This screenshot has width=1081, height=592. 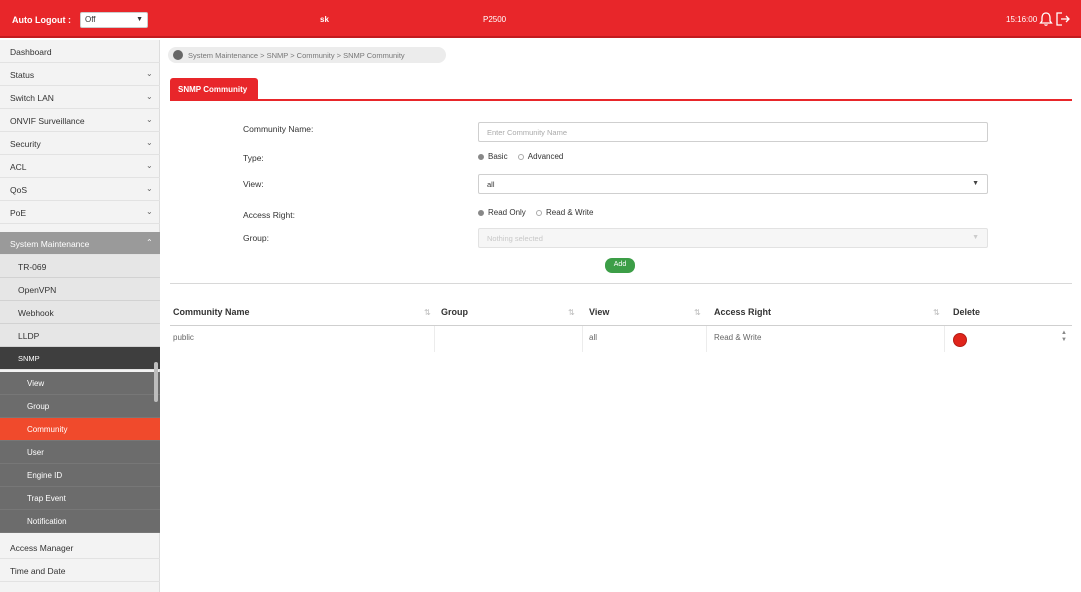 What do you see at coordinates (515, 238) in the screenshot?
I see `group-placeholder: Nothing selected` at bounding box center [515, 238].